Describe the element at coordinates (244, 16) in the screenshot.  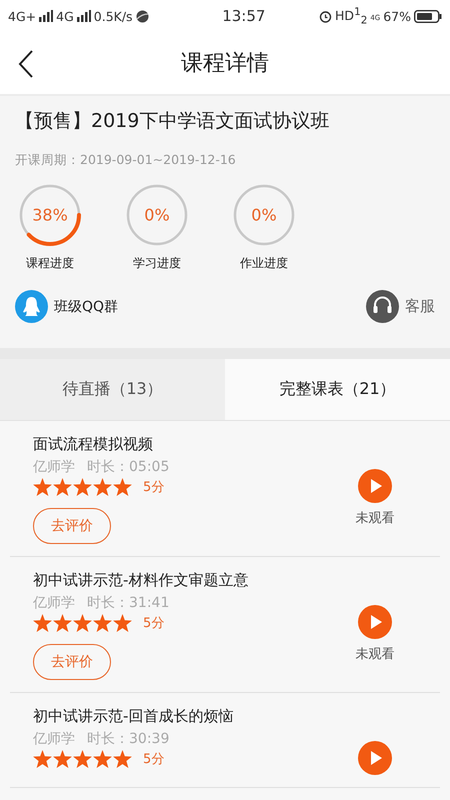
I see `clock-time: 13:57` at that location.